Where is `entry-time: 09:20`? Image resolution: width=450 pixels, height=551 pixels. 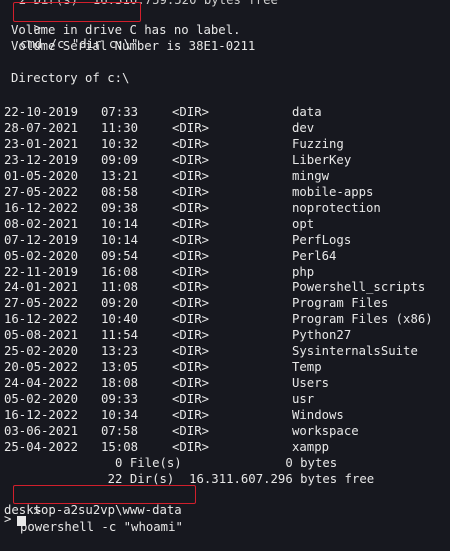
entry-time: 09:20 is located at coordinates (120, 303).